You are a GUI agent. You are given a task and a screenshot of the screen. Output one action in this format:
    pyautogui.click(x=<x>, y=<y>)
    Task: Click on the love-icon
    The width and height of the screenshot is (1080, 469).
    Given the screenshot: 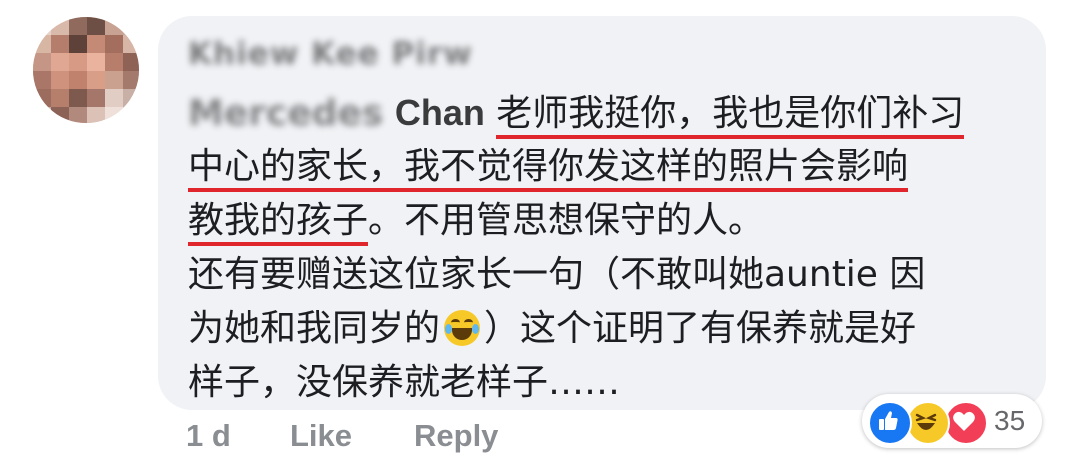 What is the action you would take?
    pyautogui.click(x=966, y=423)
    